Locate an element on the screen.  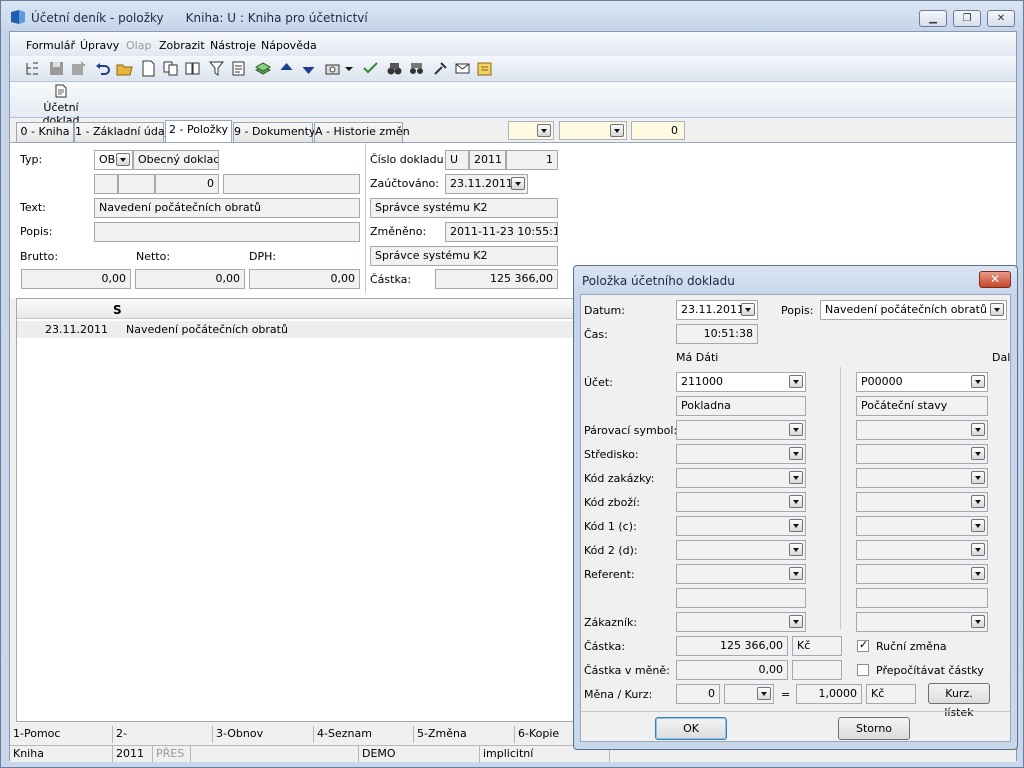
zakaznik-dal is located at coordinates (922, 622).